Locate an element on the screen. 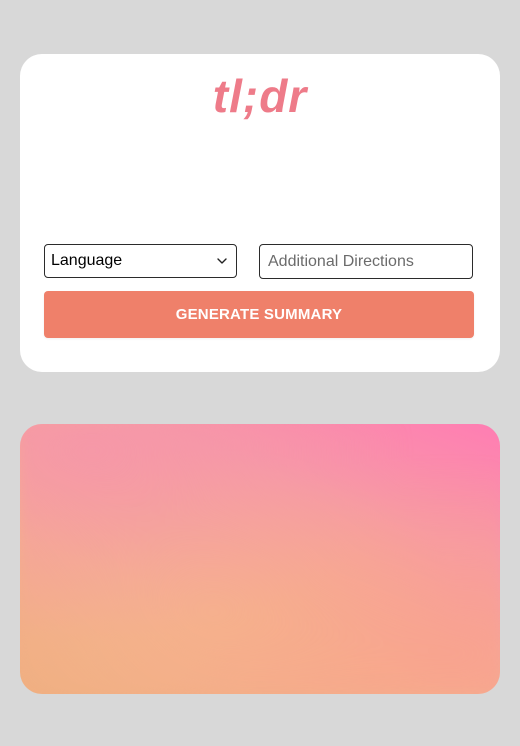  app-logo: tl;dr is located at coordinates (260, 96).